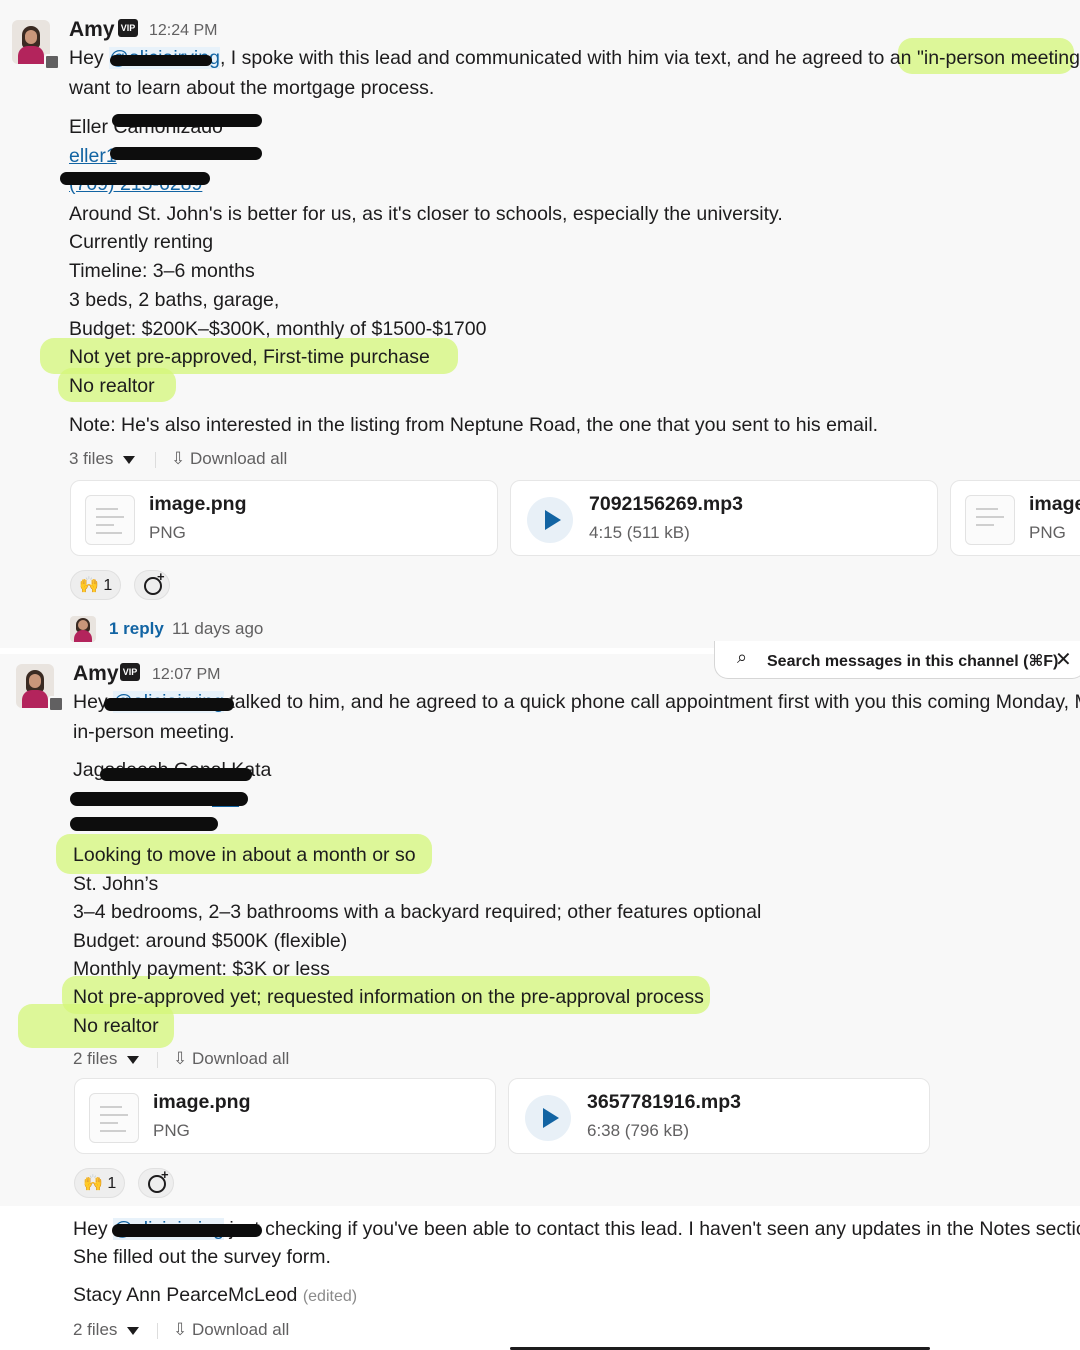  What do you see at coordinates (141, 242) in the screenshot?
I see `detail-line: Currently renting` at bounding box center [141, 242].